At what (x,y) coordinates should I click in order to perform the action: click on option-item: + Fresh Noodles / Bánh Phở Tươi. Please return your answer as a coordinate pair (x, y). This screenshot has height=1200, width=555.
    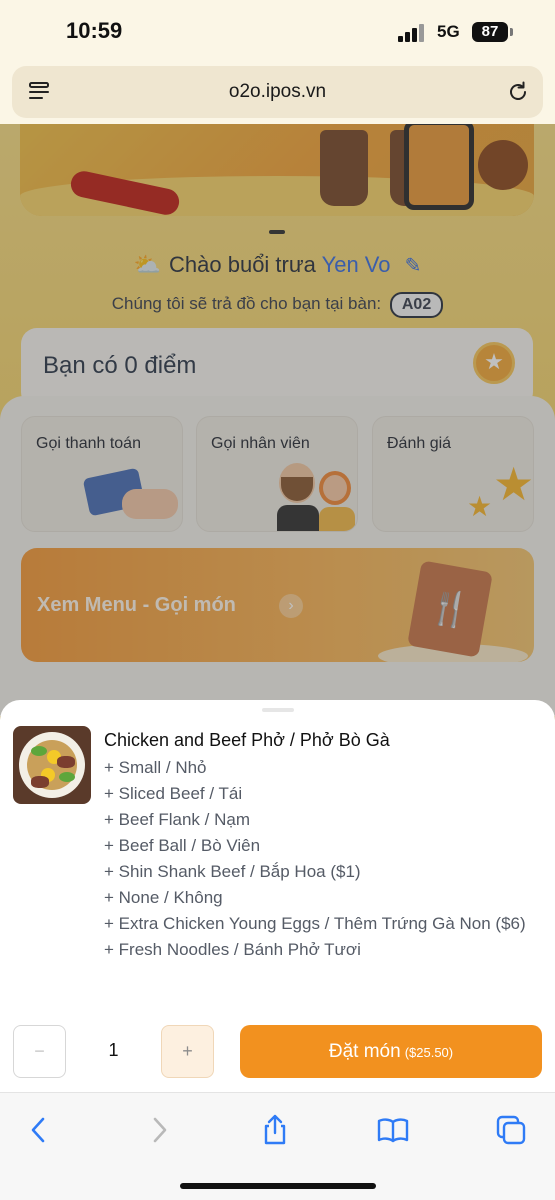
    Looking at the image, I should click on (232, 949).